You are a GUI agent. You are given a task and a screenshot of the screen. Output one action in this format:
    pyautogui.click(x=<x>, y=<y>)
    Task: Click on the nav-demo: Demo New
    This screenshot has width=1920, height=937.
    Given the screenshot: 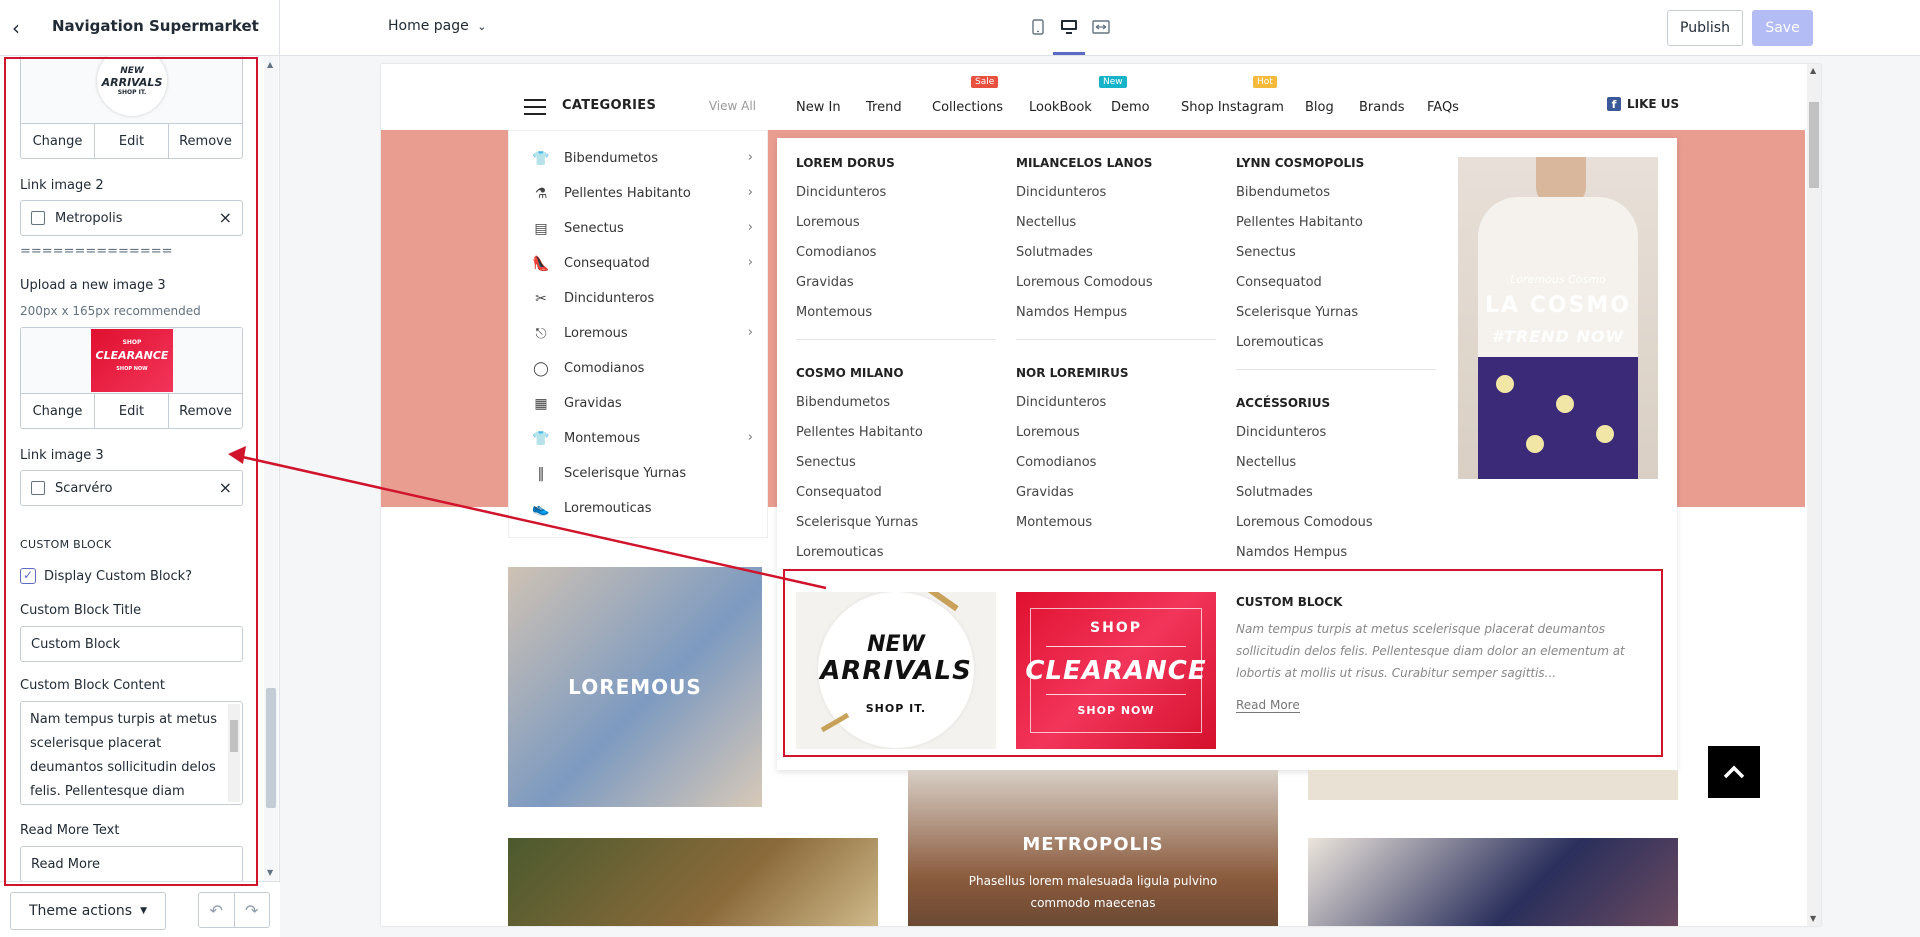 What is the action you would take?
    pyautogui.click(x=1124, y=95)
    